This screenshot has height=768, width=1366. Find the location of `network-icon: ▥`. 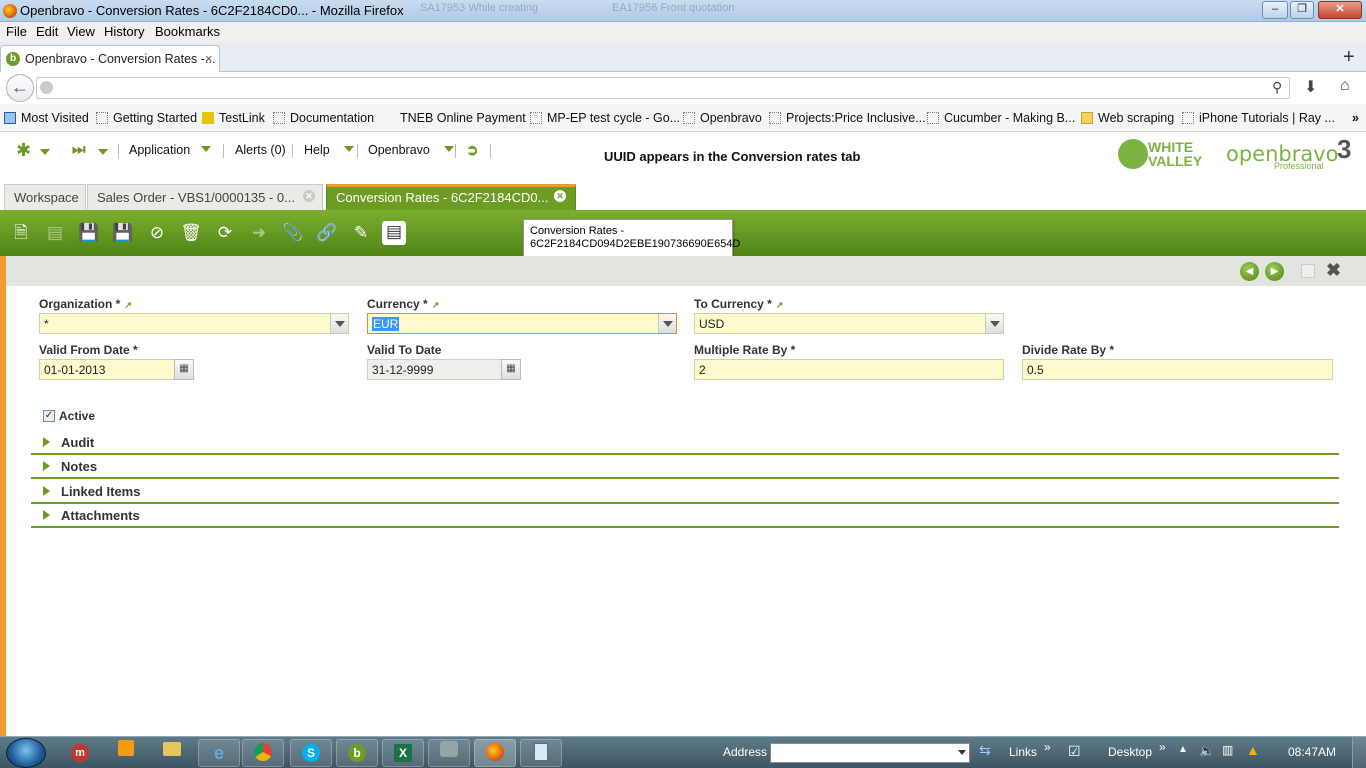

network-icon: ▥ is located at coordinates (1227, 750).